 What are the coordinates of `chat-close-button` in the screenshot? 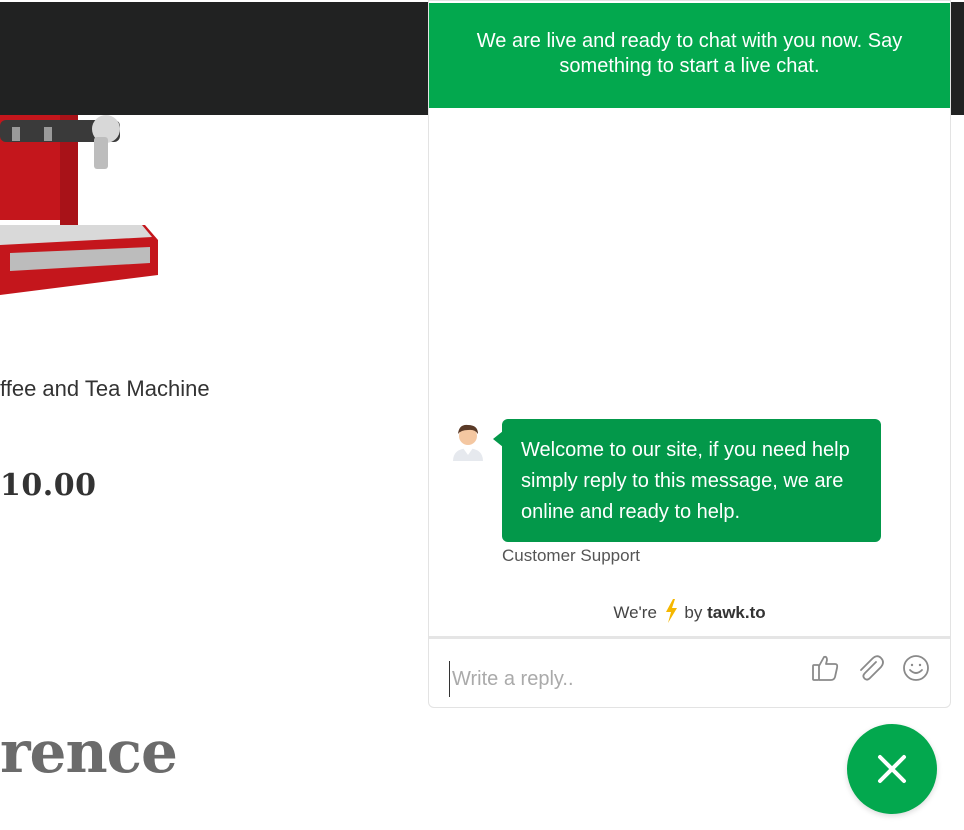 It's located at (892, 769).